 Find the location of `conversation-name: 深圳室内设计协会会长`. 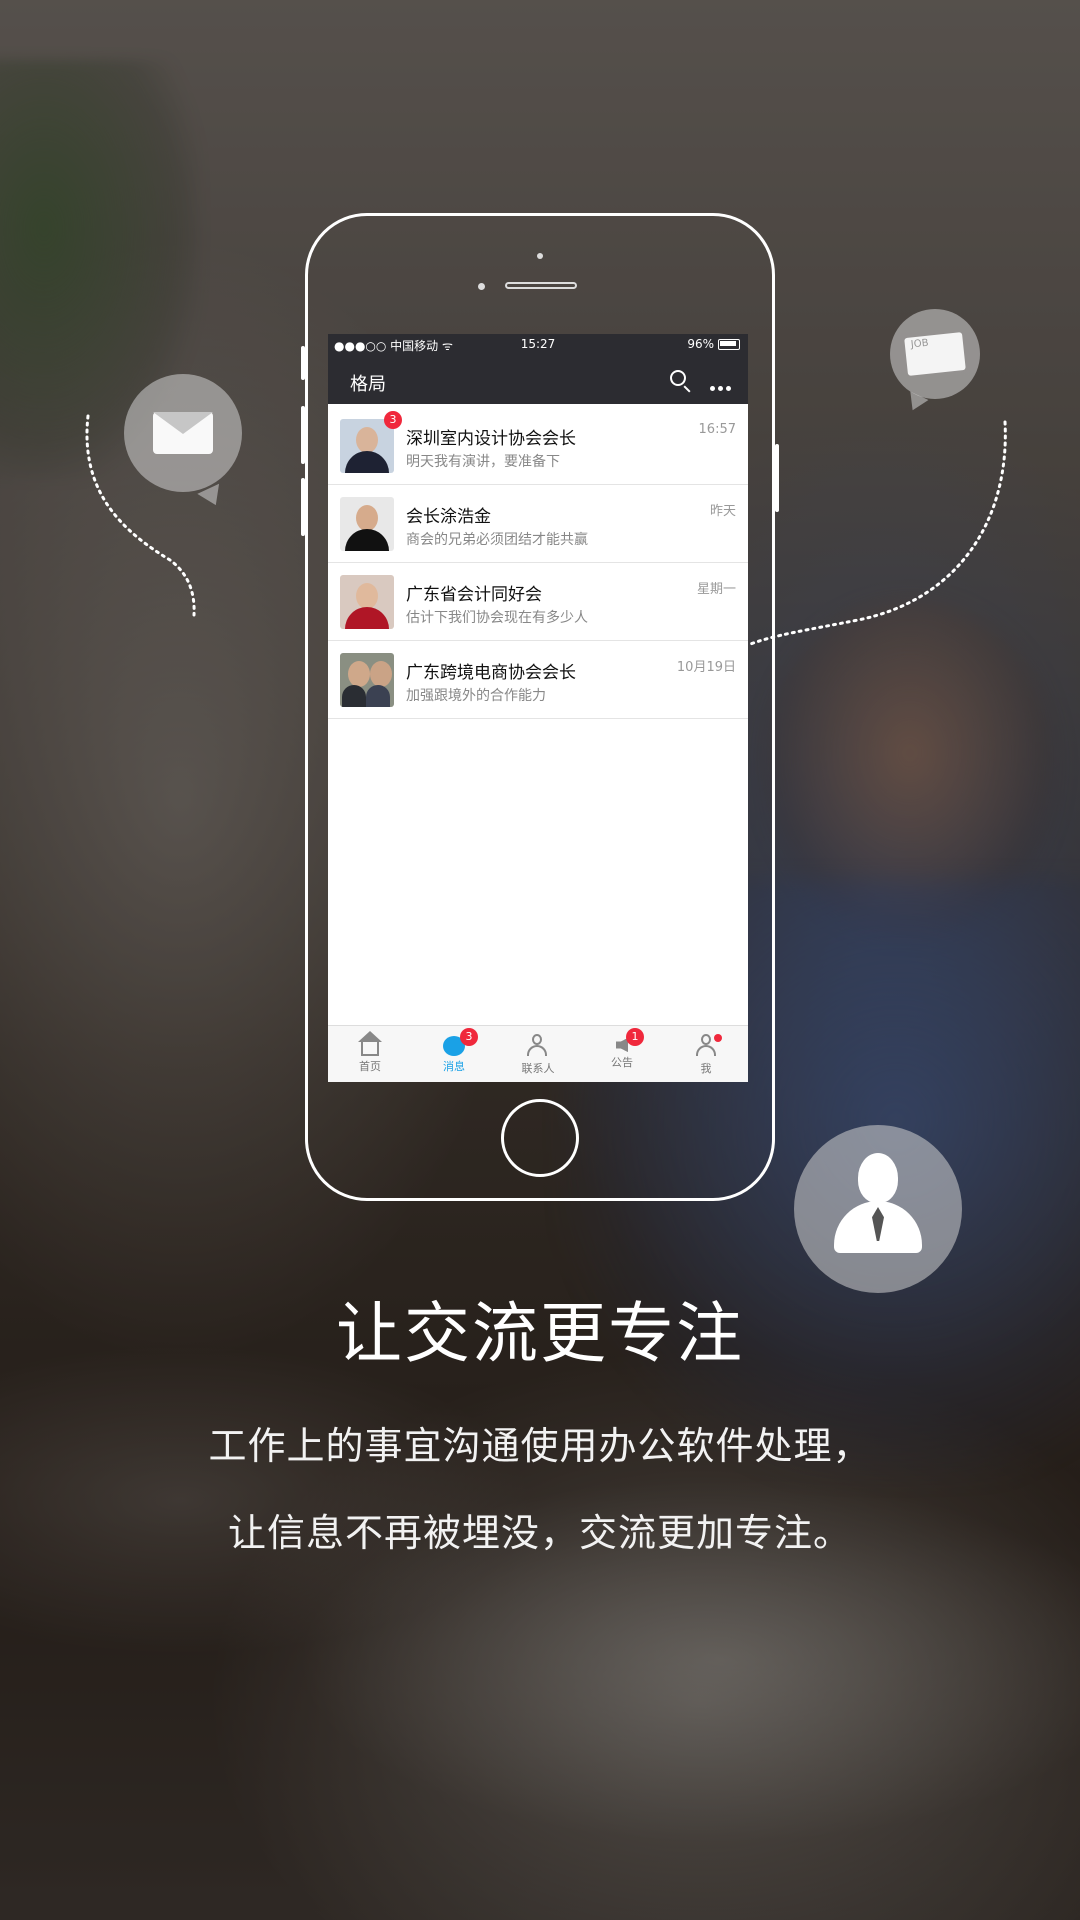

conversation-name: 深圳室内设计协会会长 is located at coordinates (491, 439).